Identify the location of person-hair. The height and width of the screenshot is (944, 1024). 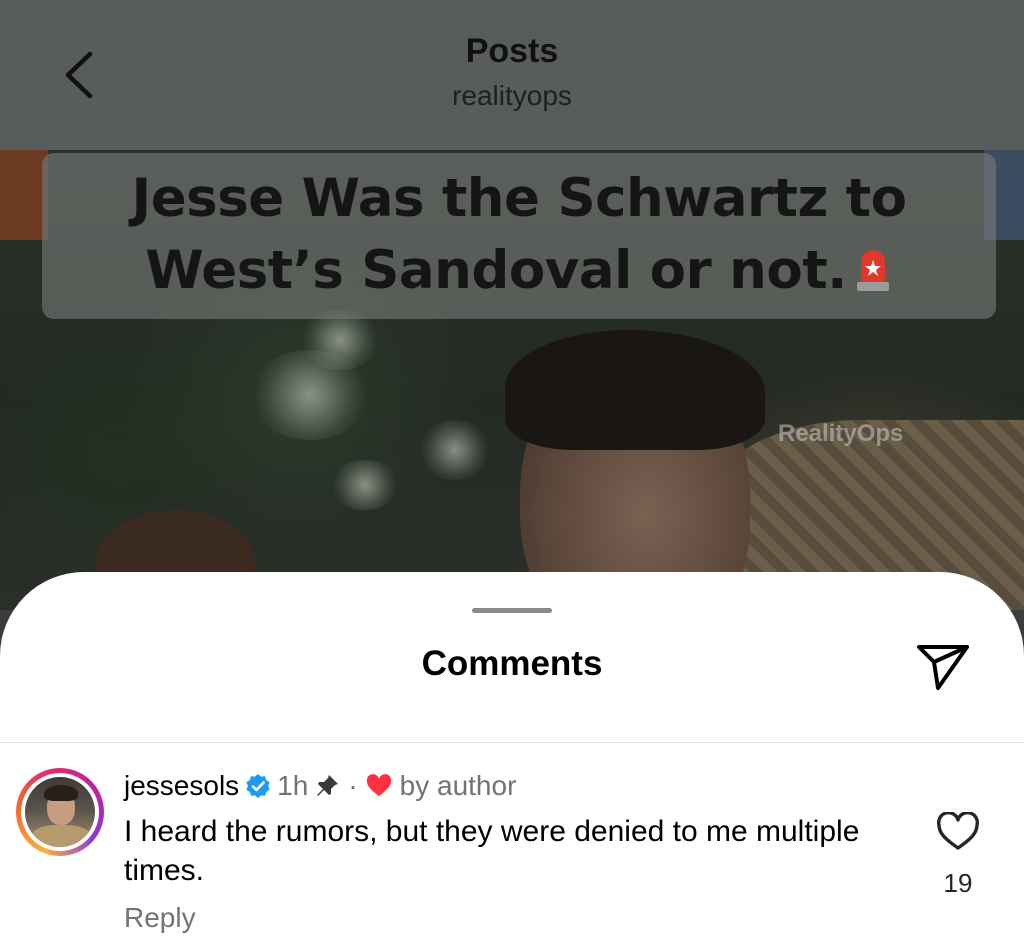
(635, 390).